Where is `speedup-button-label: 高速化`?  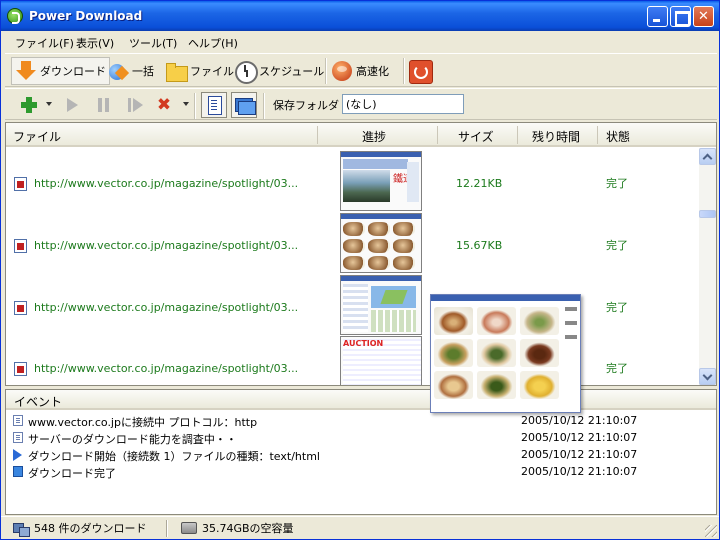
speedup-button-label: 高速化 is located at coordinates (372, 71).